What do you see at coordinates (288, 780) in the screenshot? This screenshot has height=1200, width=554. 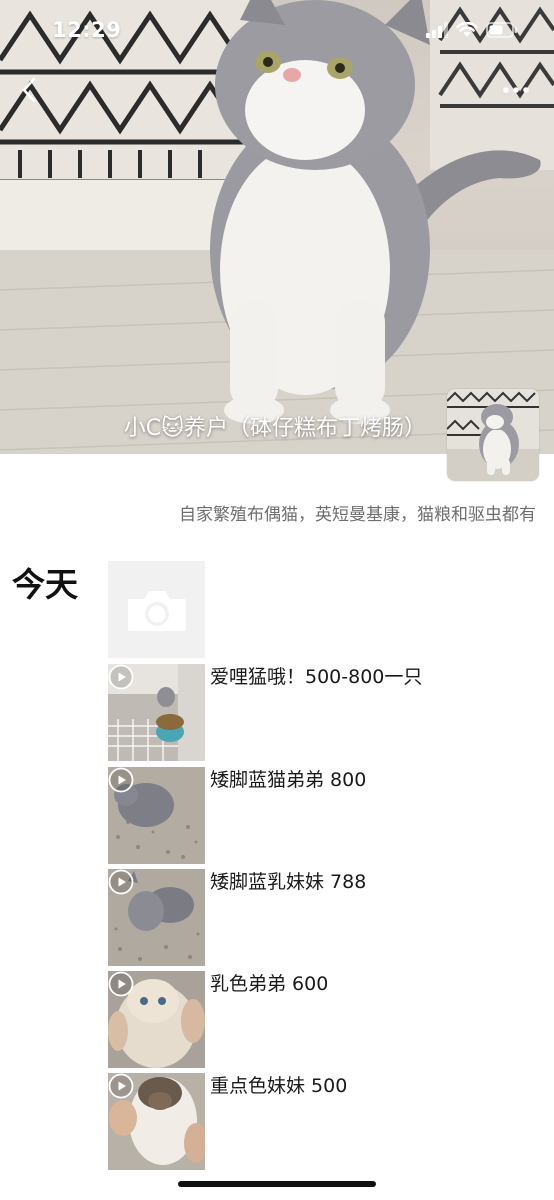 I see `post-caption: 矮脚蓝猫弟弟 800` at bounding box center [288, 780].